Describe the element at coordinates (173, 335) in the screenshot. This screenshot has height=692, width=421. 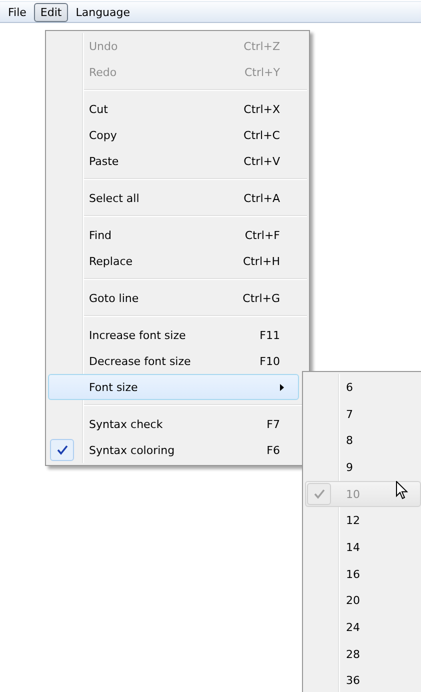
I see `menu-item: Increase font size F11` at that location.